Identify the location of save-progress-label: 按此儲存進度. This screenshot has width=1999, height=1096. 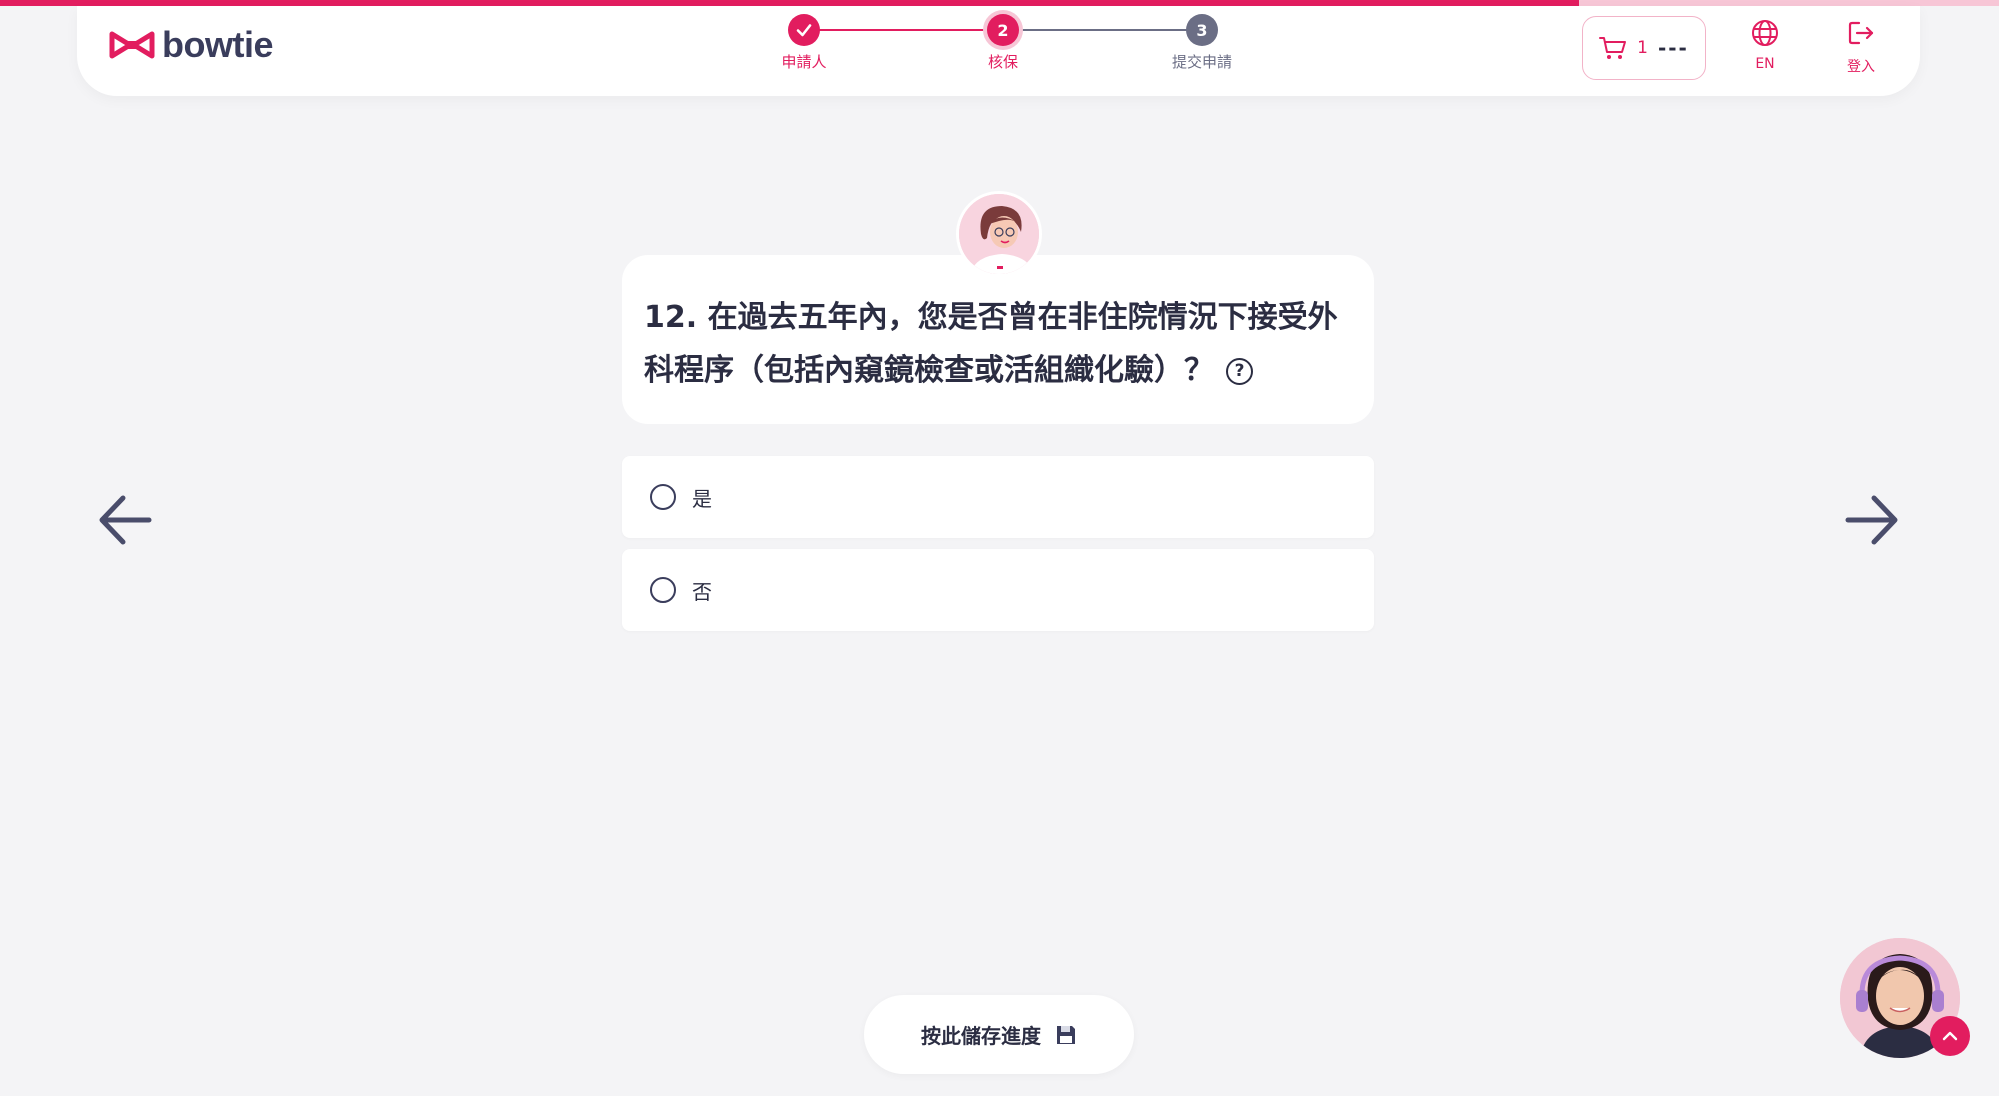
(981, 1036).